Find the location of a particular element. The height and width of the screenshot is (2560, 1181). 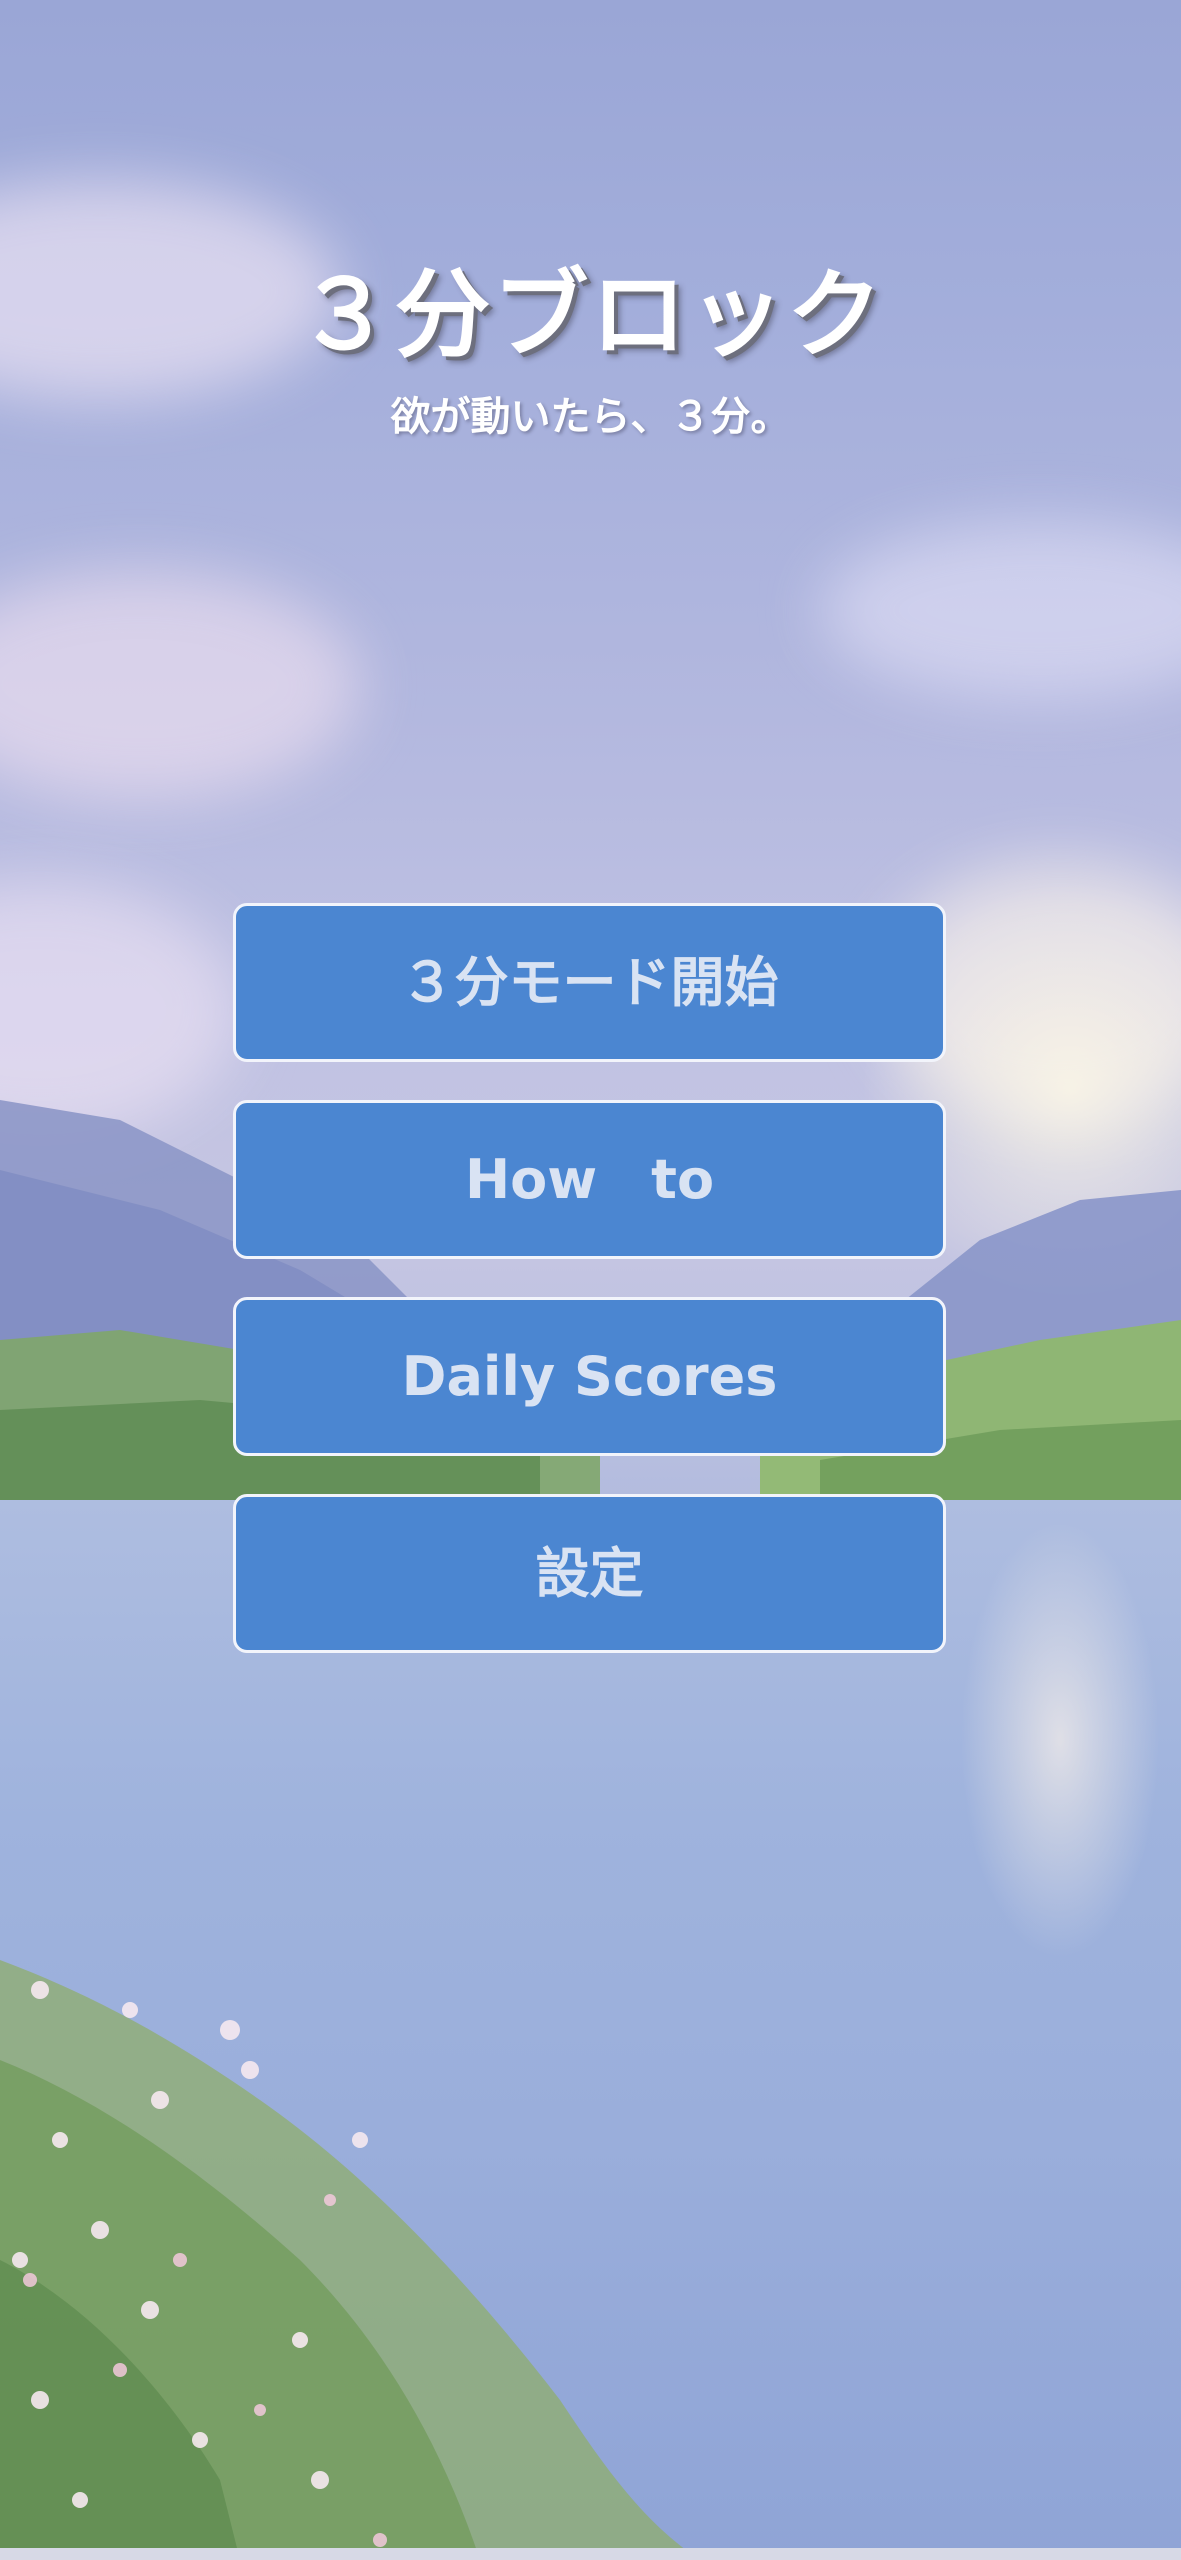

how-to-button: How to is located at coordinates (589, 1179).